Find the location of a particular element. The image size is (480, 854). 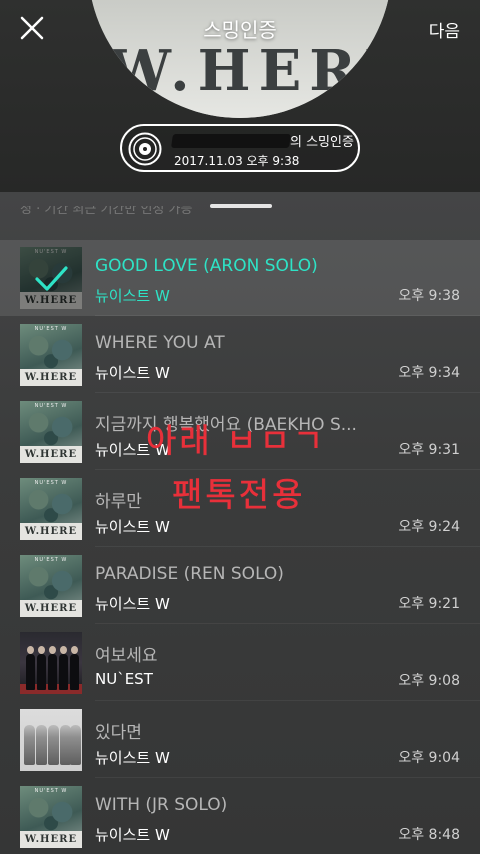

track-row: 있다면뉴이스트 W 오후 9:04 is located at coordinates (240, 740).